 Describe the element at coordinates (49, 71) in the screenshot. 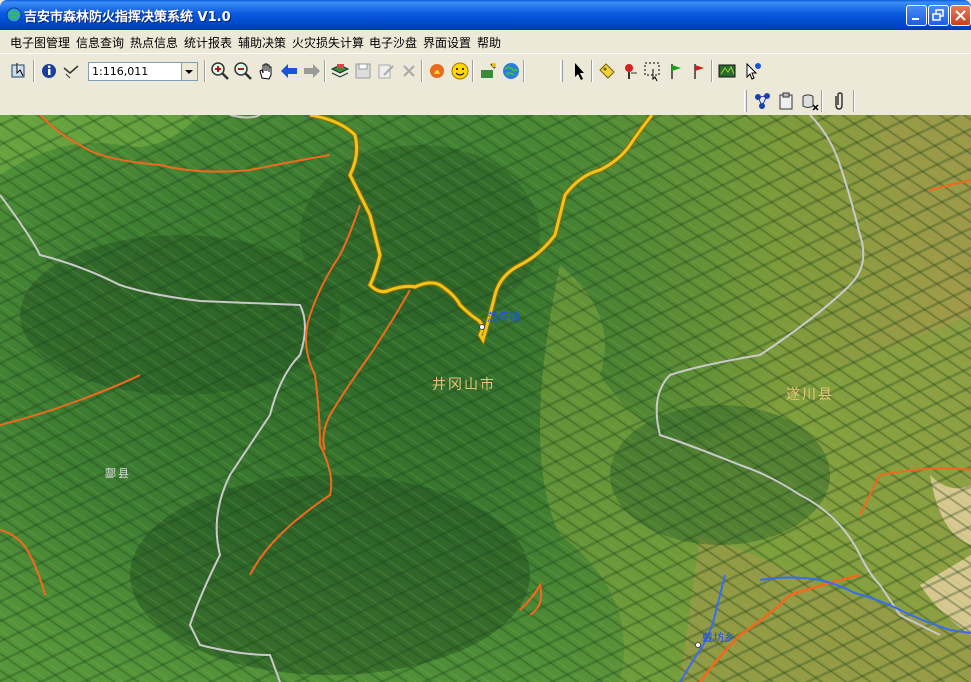

I see `info-icon` at that location.